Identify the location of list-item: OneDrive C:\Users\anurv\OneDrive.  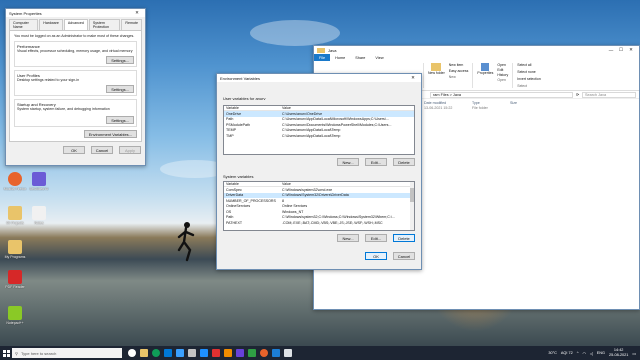
(319, 114).